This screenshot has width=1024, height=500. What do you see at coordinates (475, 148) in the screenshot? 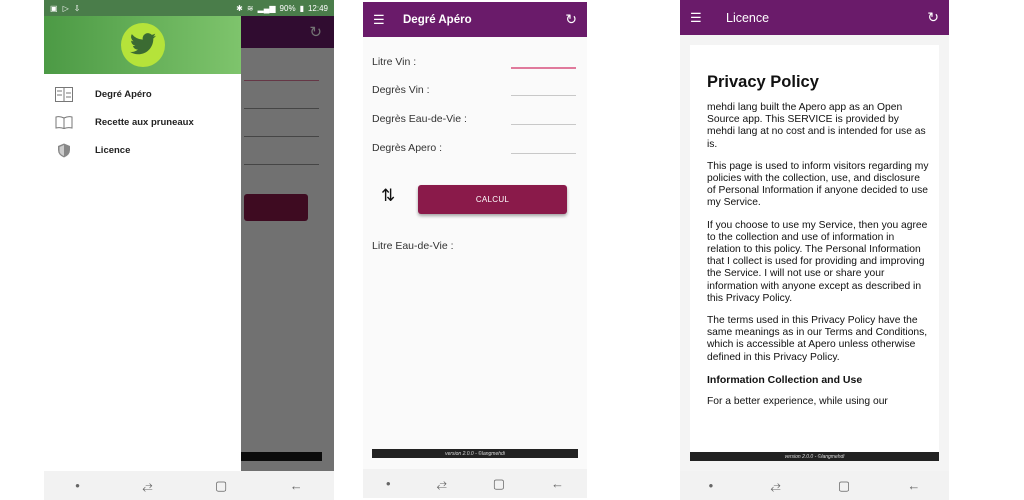
I see `field-degres-apero: Degrès Apero :` at bounding box center [475, 148].